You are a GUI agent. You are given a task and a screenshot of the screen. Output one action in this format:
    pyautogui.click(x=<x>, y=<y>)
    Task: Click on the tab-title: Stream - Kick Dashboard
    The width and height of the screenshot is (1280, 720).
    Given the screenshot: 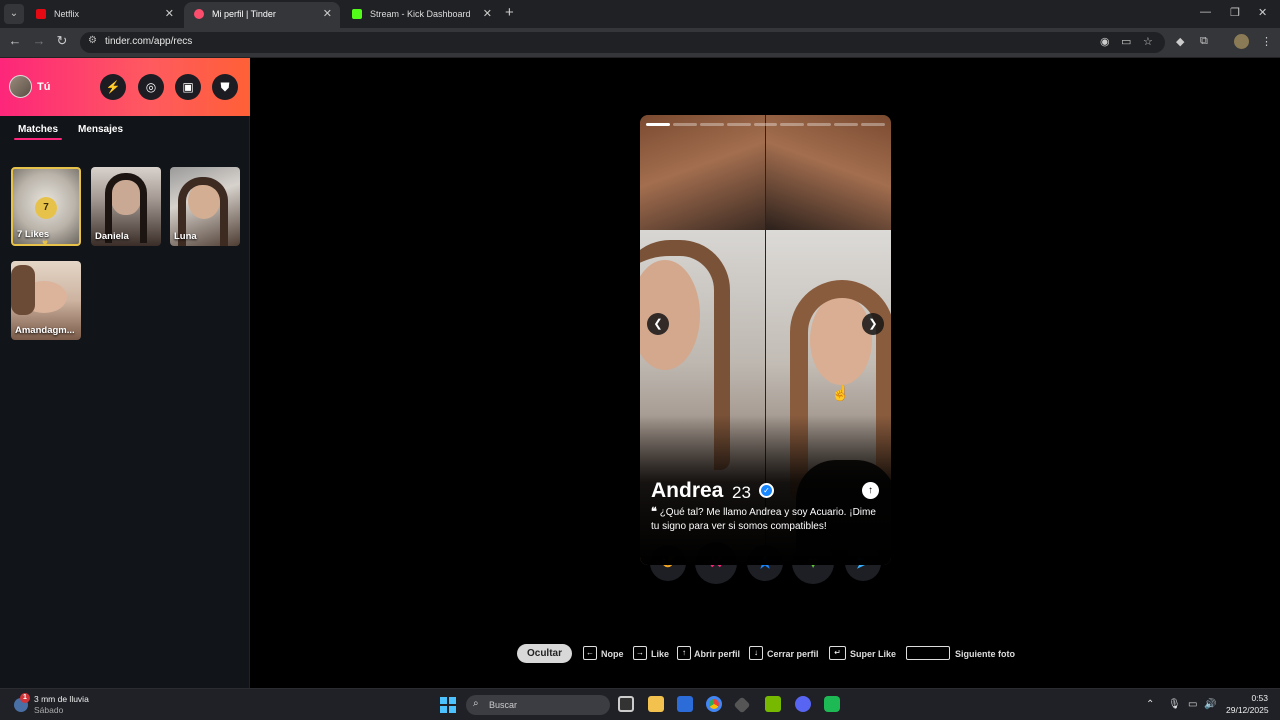 What is the action you would take?
    pyautogui.click(x=420, y=14)
    